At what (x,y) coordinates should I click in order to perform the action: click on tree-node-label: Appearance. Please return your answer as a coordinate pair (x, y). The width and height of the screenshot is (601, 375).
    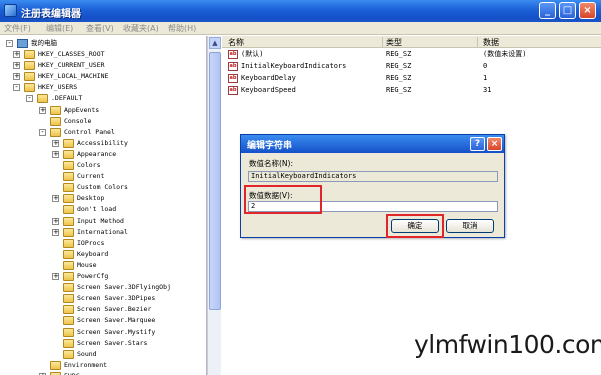
    Looking at the image, I should click on (97, 153).